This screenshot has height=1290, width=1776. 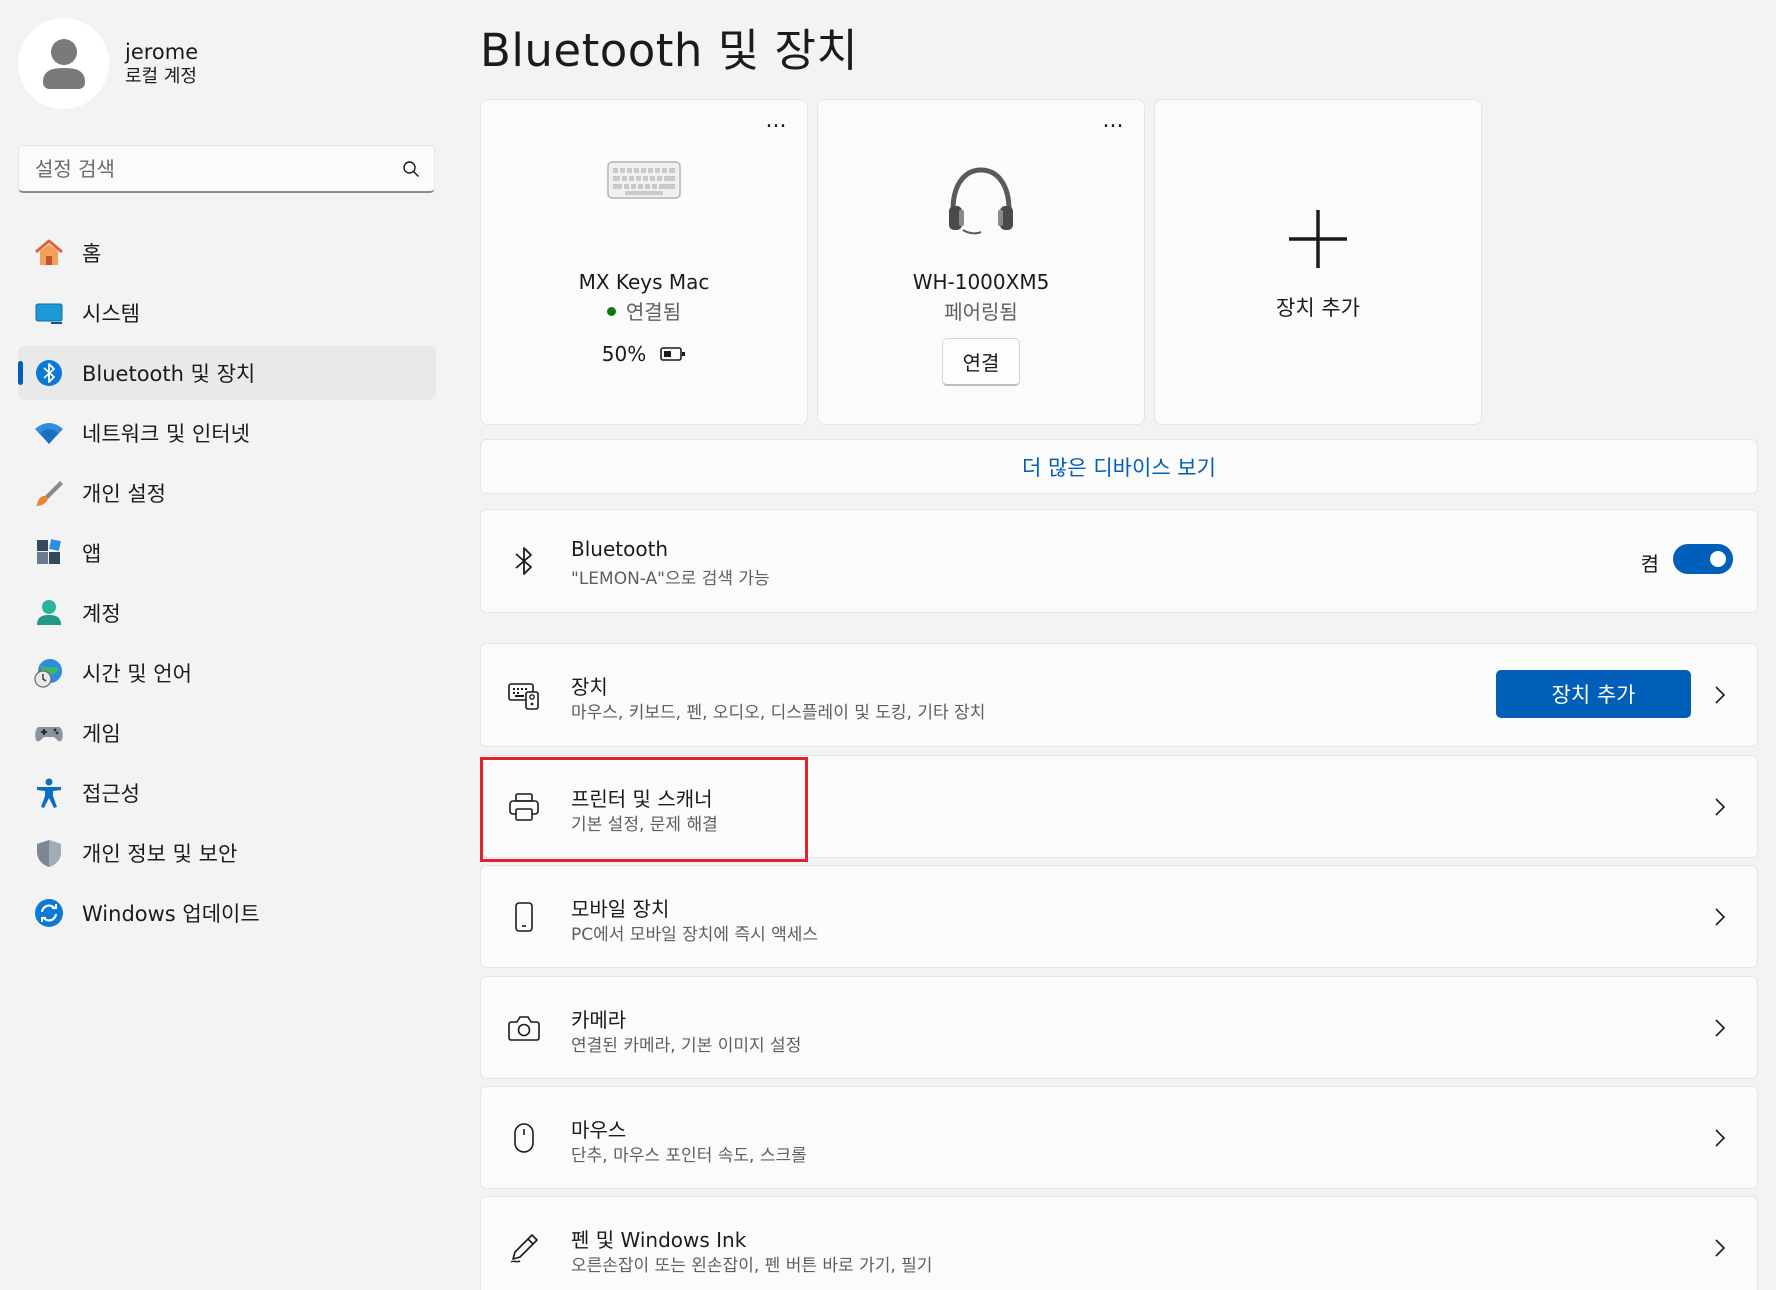 What do you see at coordinates (1318, 239) in the screenshot?
I see `plus-icon` at bounding box center [1318, 239].